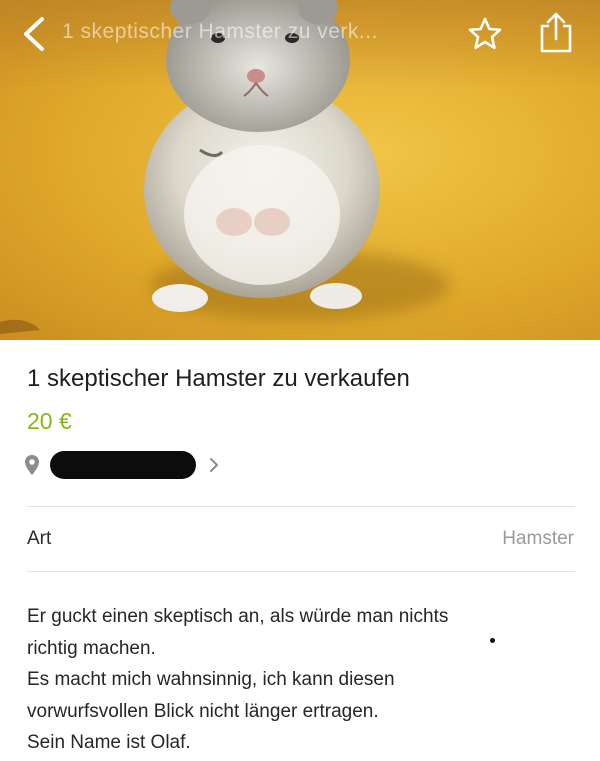 The width and height of the screenshot is (600, 761). What do you see at coordinates (492, 640) in the screenshot?
I see `stray-dot` at bounding box center [492, 640].